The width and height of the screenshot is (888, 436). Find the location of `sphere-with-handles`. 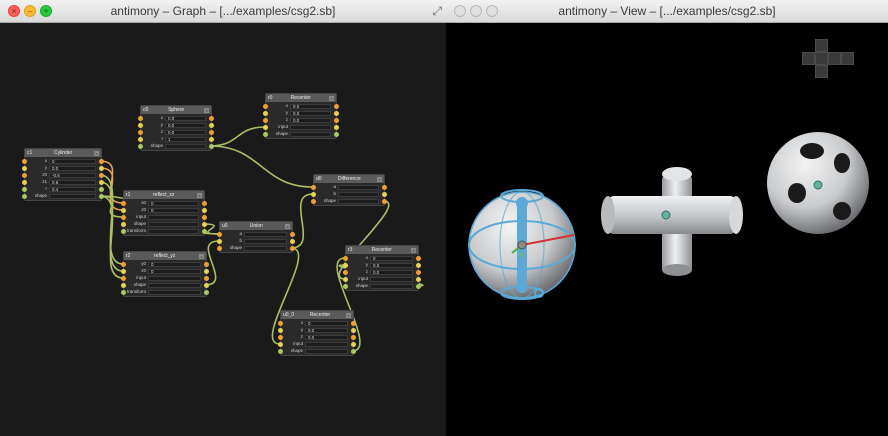

sphere-with-handles is located at coordinates (522, 244).